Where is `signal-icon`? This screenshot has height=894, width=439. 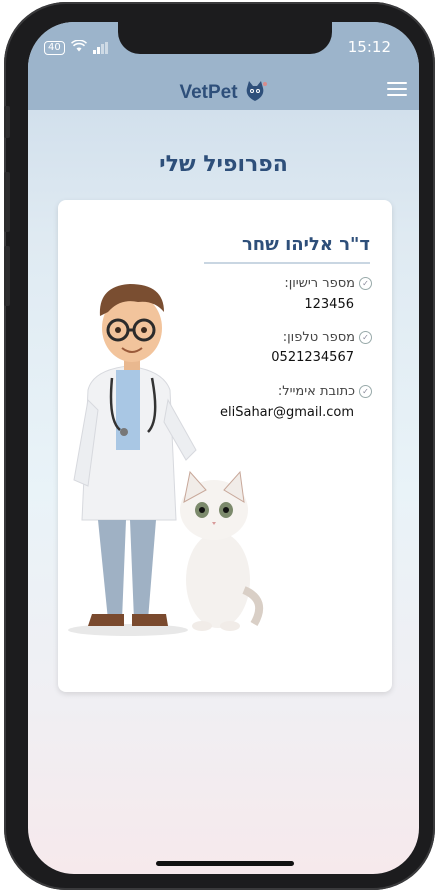
signal-icon is located at coordinates (100, 48).